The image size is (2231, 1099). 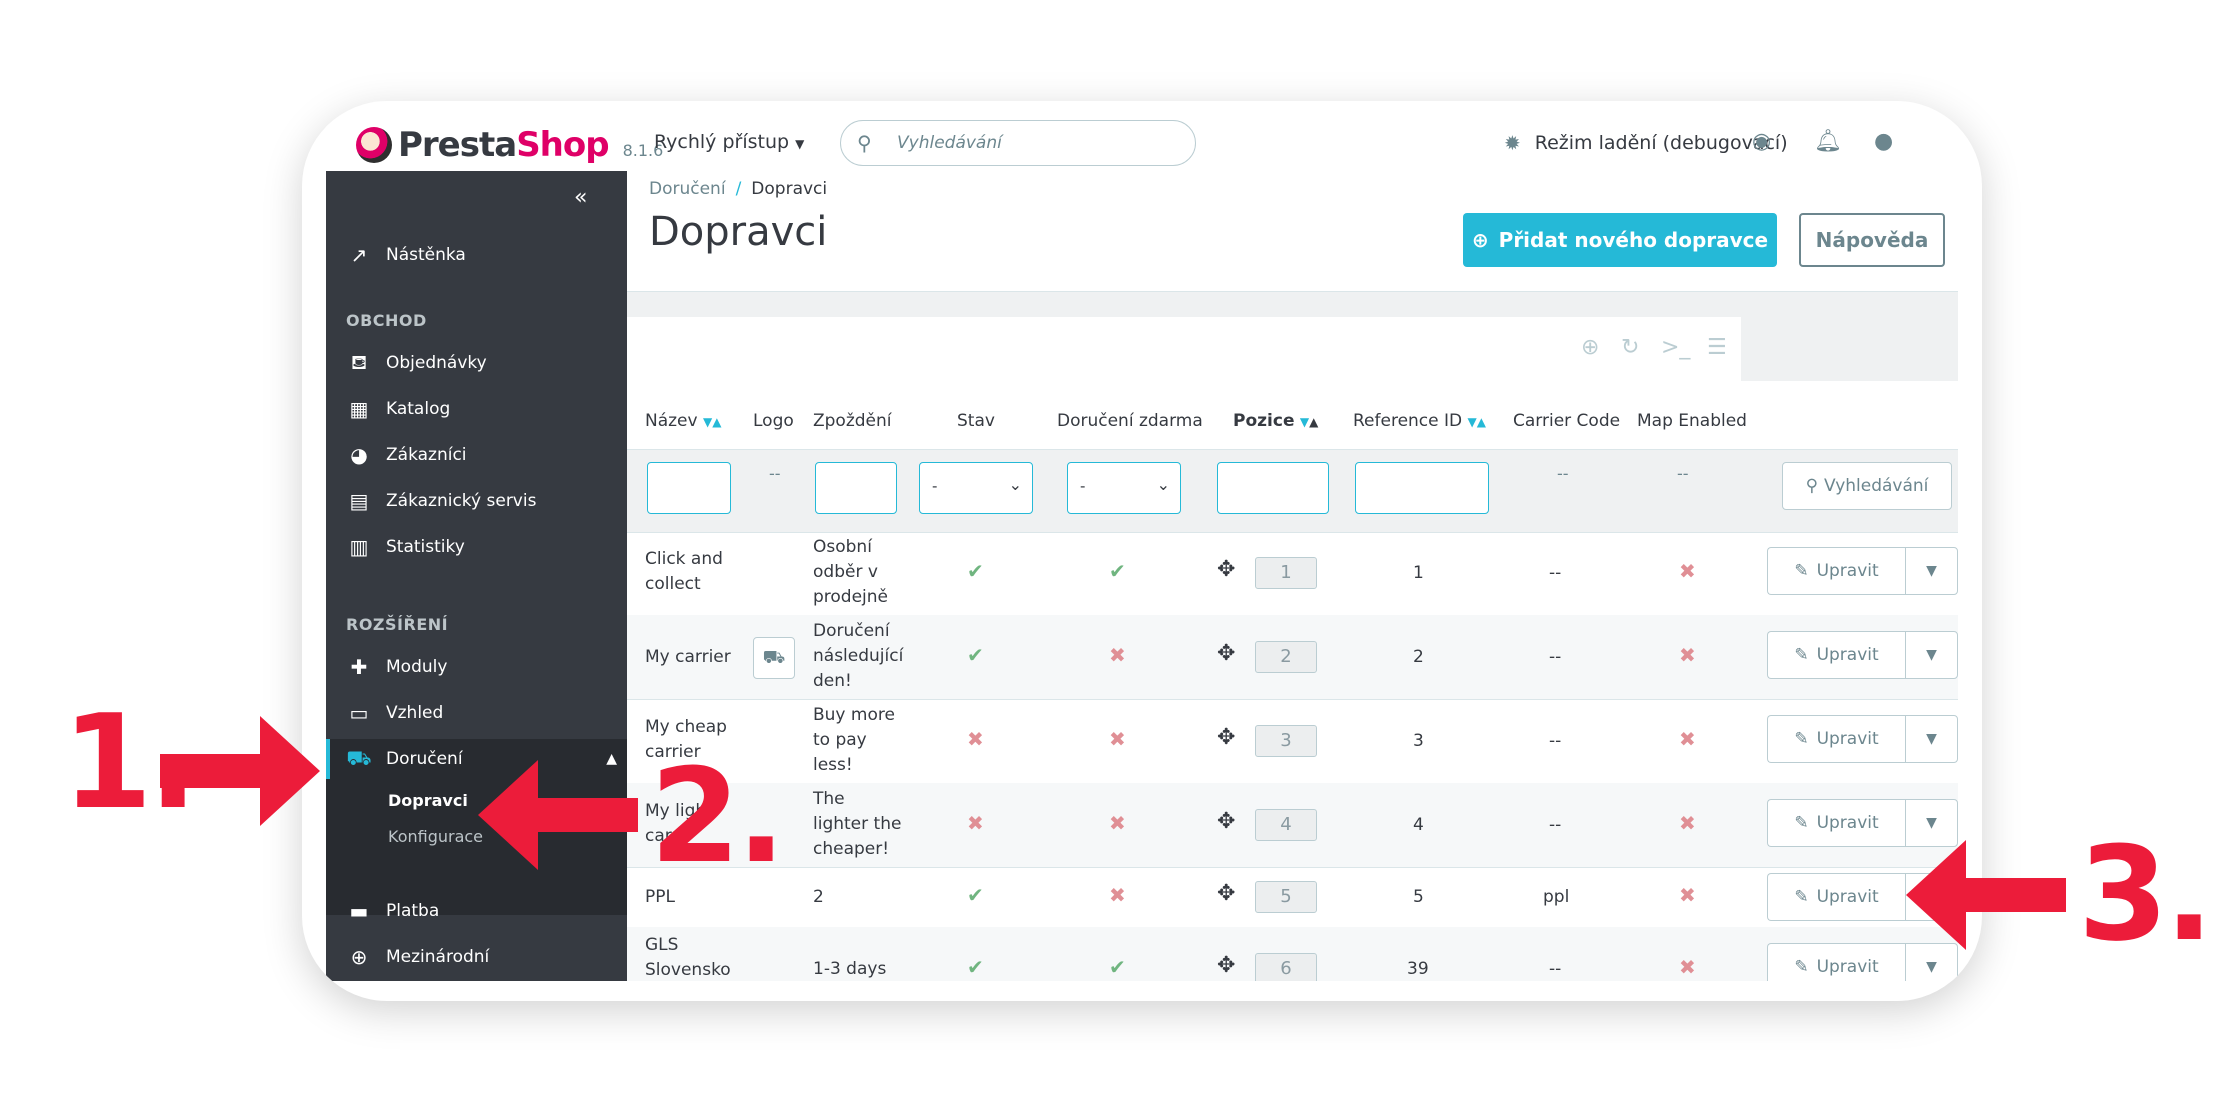 What do you see at coordinates (684, 571) in the screenshot?
I see `carrier-name: Click and collect` at bounding box center [684, 571].